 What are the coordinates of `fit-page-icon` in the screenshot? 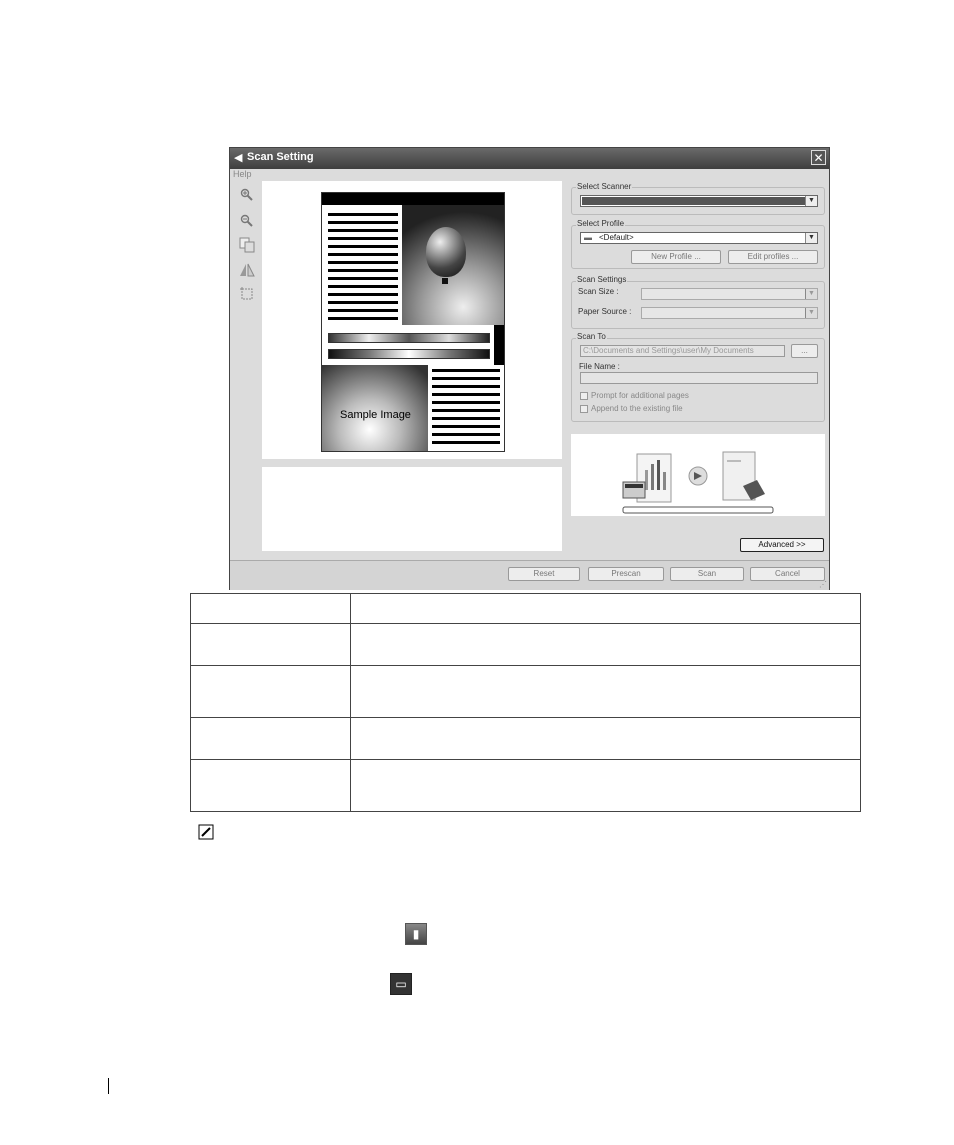 It's located at (247, 246).